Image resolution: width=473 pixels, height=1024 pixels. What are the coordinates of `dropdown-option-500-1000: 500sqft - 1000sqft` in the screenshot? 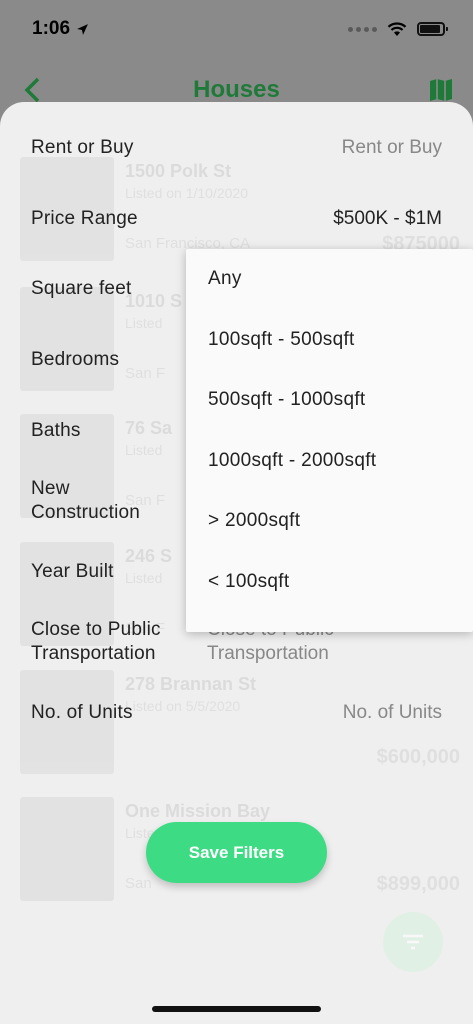 It's located at (329, 400).